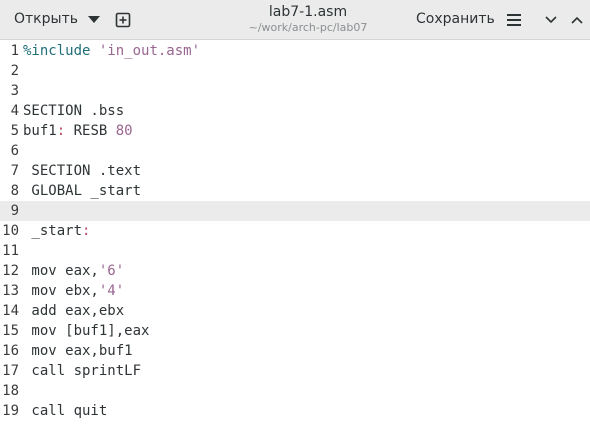  Describe the element at coordinates (14, 51) in the screenshot. I see `line-number: 1` at that location.